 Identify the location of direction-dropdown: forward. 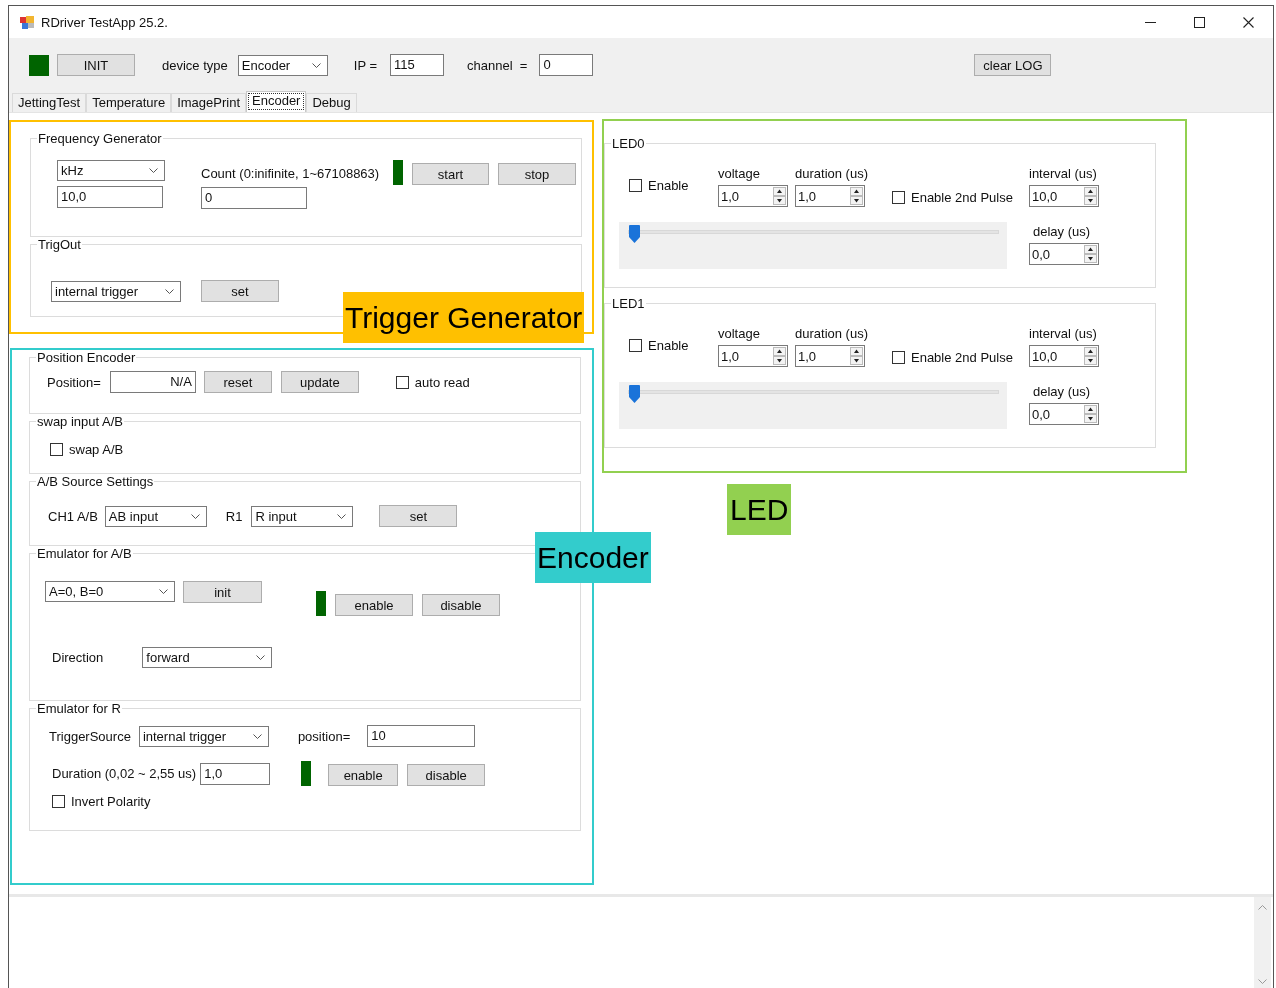
(207, 657).